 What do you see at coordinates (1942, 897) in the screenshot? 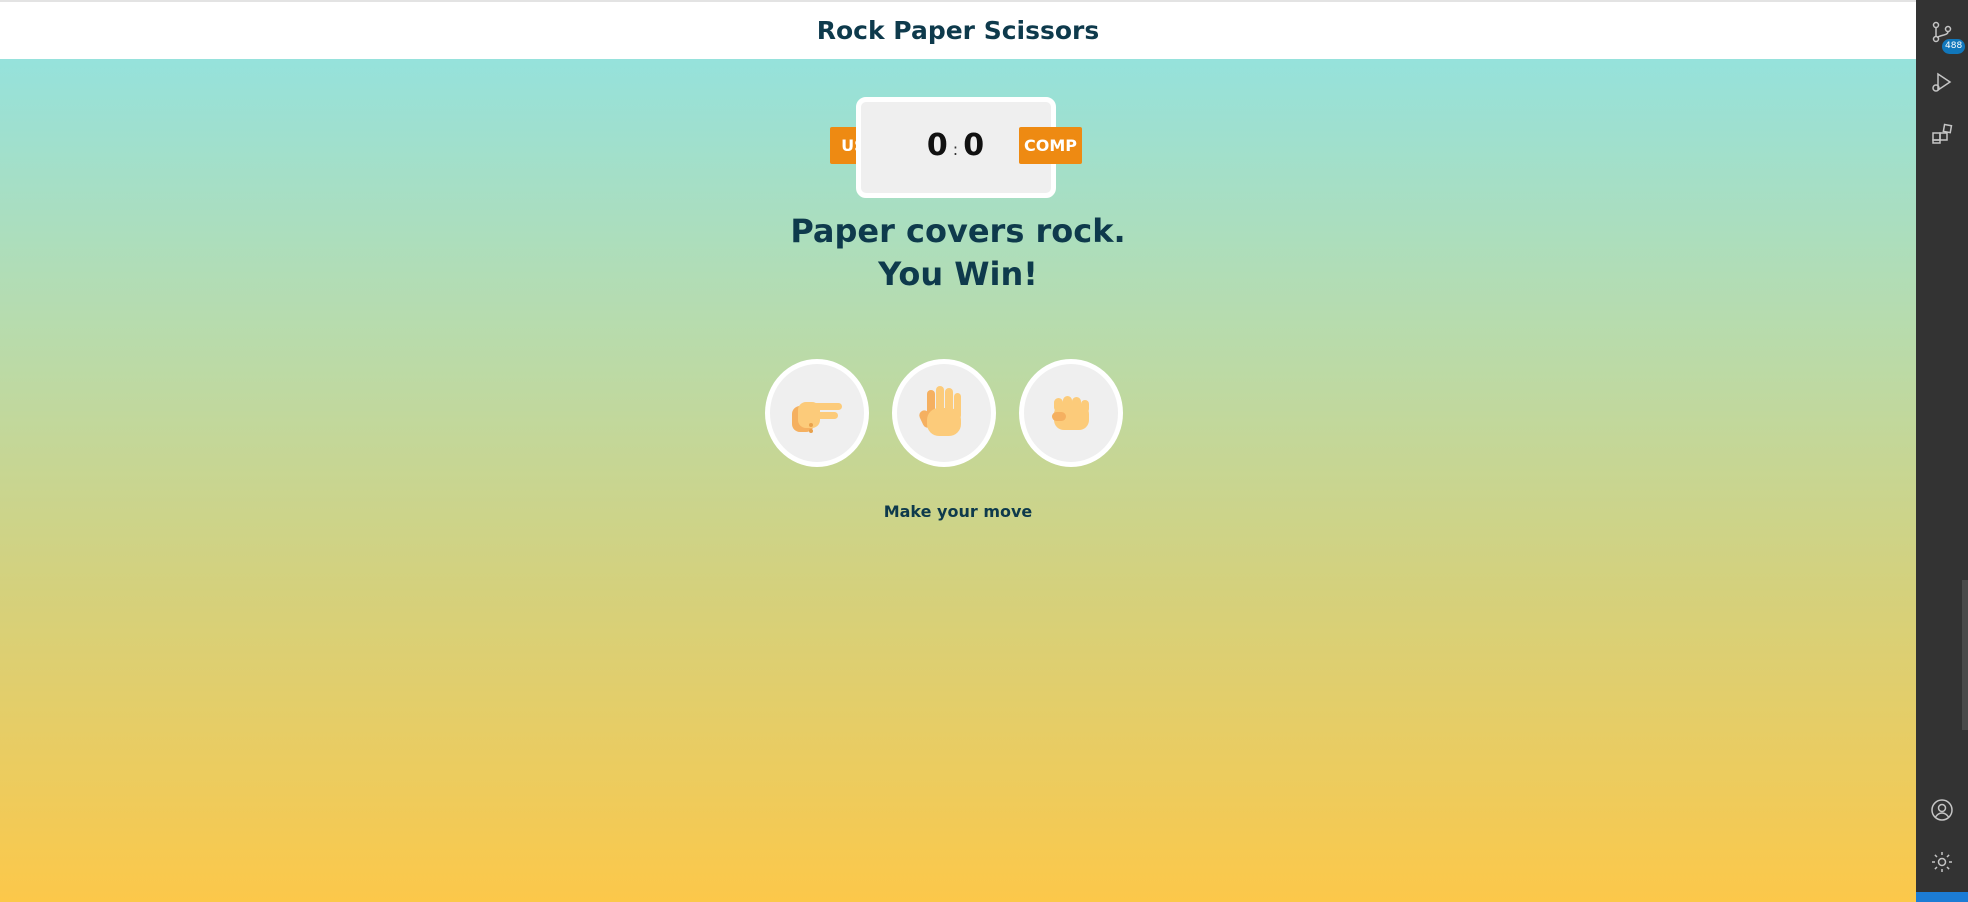
I see `status-bar-remote-indicator` at bounding box center [1942, 897].